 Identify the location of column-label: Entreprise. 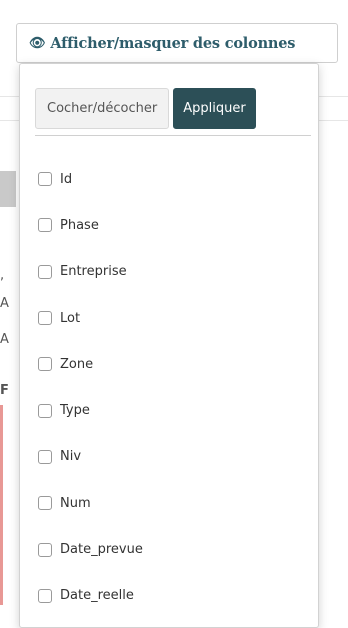
(93, 272).